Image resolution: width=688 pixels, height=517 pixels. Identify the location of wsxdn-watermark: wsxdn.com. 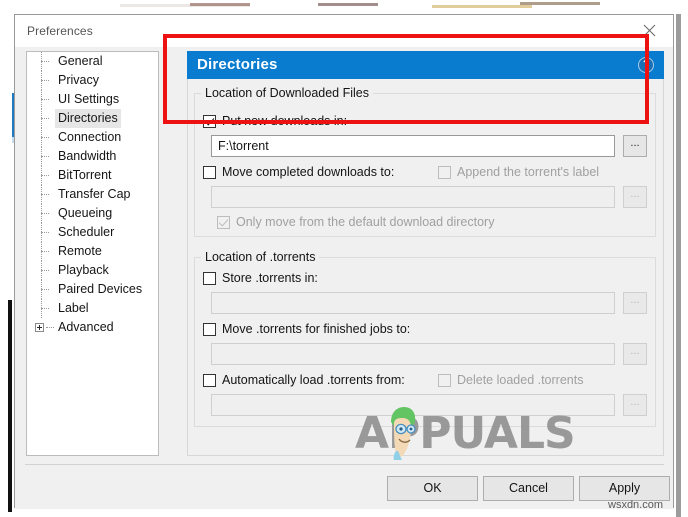
(636, 505).